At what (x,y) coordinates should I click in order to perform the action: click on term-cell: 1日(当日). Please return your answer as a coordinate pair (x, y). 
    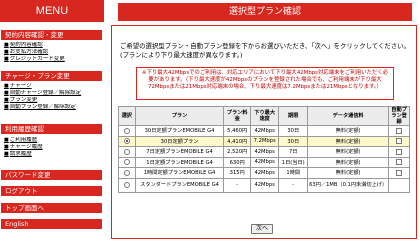
    Looking at the image, I should click on (293, 162).